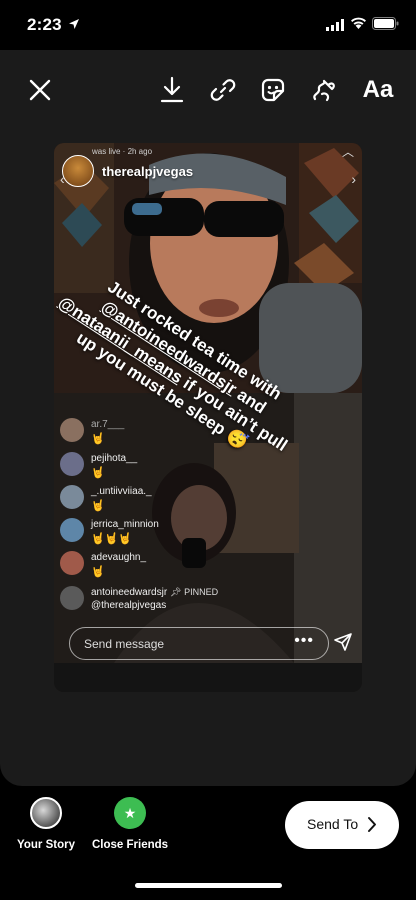 This screenshot has width=416, height=900. I want to click on comment-text: @therealpjvegas, so click(129, 605).